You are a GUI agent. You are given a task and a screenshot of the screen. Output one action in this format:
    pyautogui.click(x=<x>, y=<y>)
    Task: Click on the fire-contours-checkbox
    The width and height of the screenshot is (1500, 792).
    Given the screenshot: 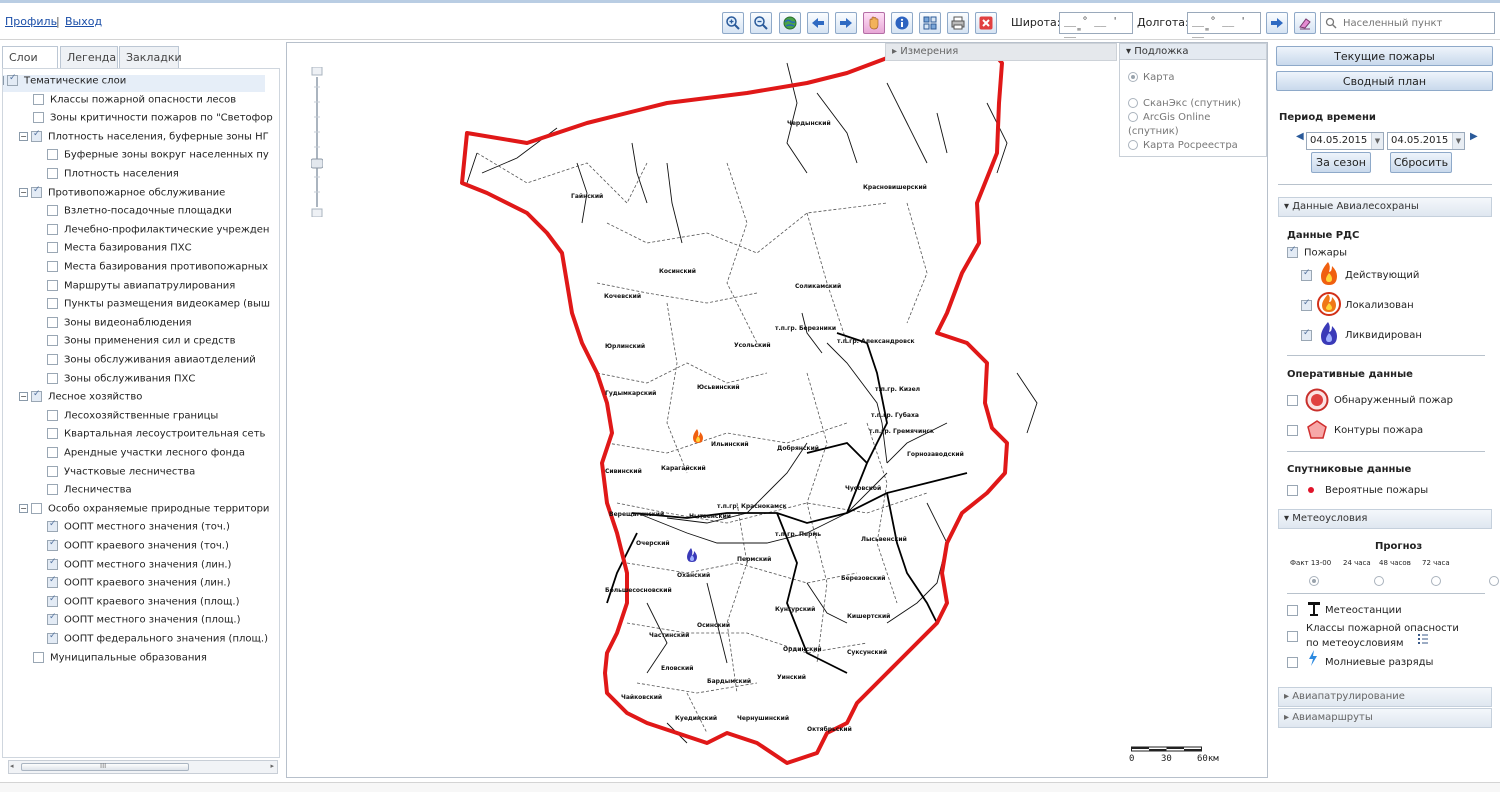 What is the action you would take?
    pyautogui.click(x=1292, y=430)
    